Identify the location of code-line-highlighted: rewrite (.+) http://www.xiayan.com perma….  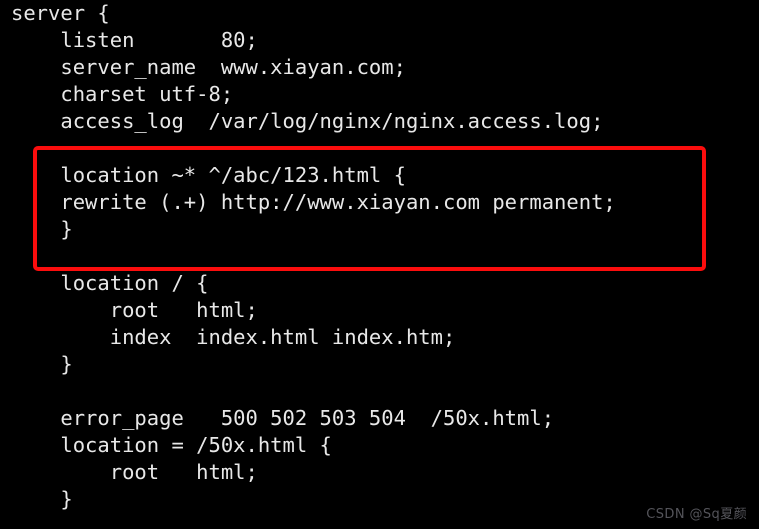
(313, 202).